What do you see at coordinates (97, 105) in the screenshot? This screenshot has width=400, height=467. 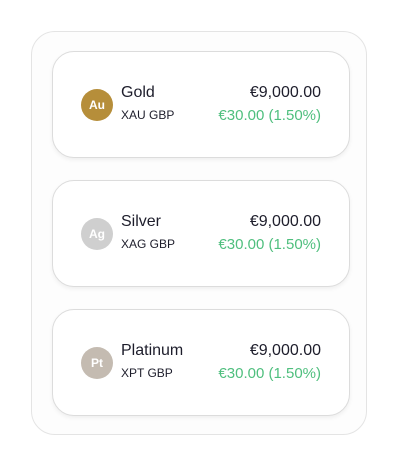 I see `gold-symbol-icon: Au` at bounding box center [97, 105].